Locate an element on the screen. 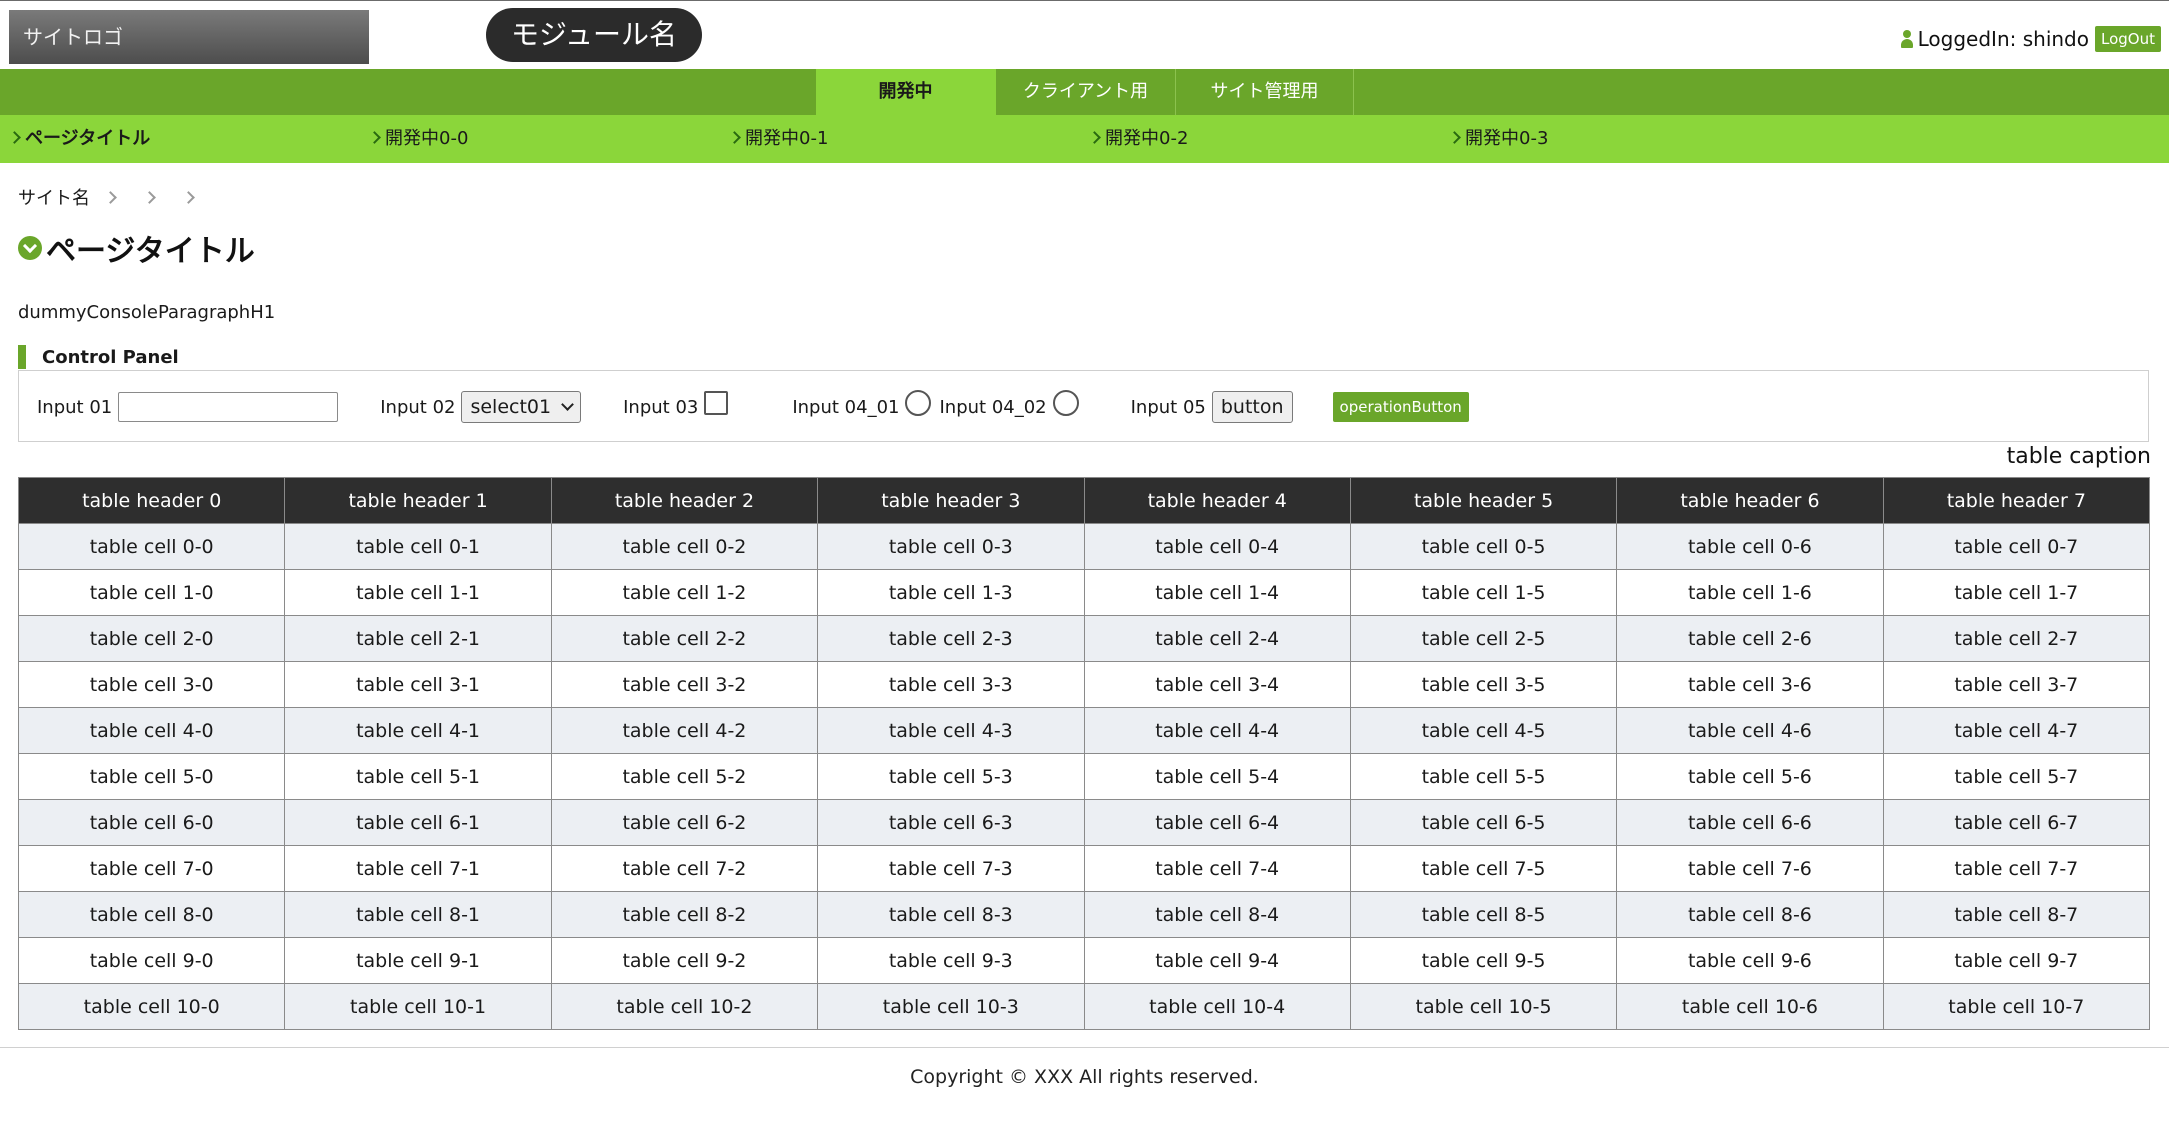 This screenshot has height=1132, width=2169. table-cell: table cell 3-6 is located at coordinates (1750, 684).